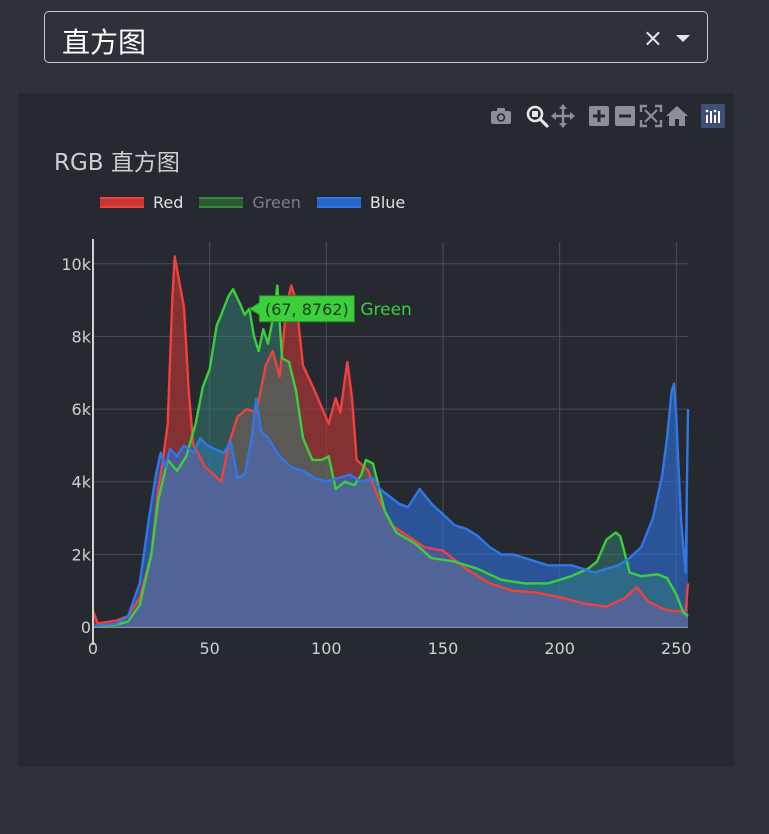 This screenshot has height=834, width=769. I want to click on x-tick-label: 250, so click(676, 648).